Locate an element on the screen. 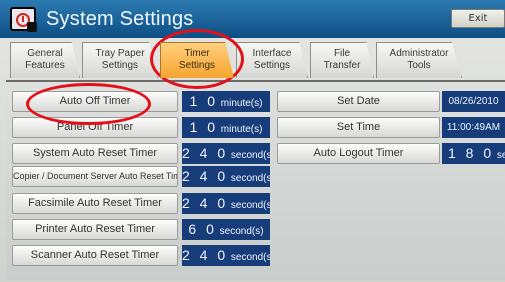  facsimile-auto-reset-timer-button: Facsimile Auto Reset Timer is located at coordinates (95, 203).